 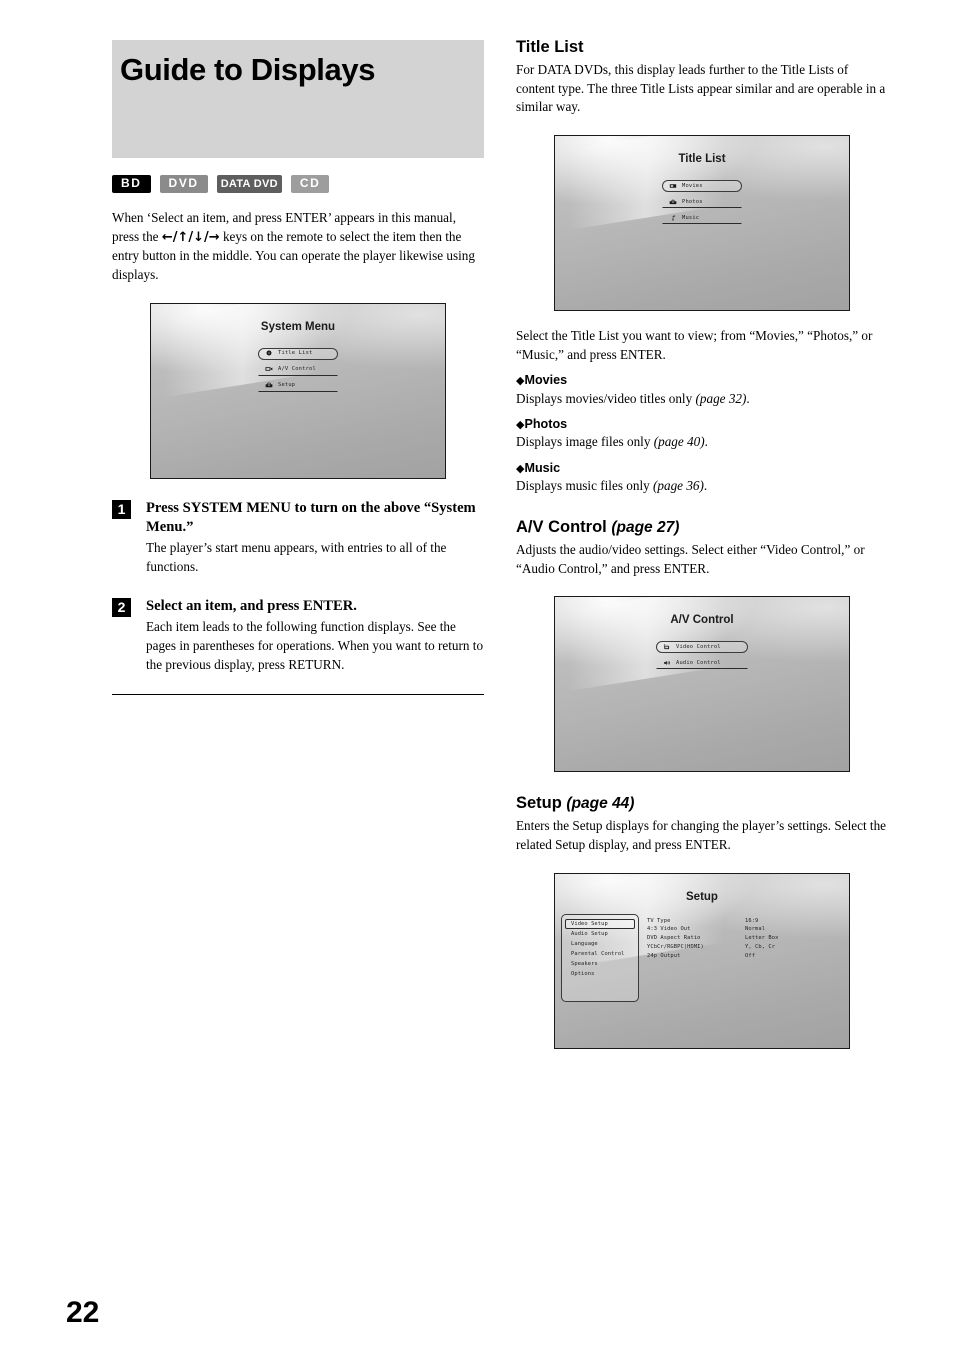 I want to click on arrow-keys-icon: ←/↑/↓/→, so click(x=190, y=237).